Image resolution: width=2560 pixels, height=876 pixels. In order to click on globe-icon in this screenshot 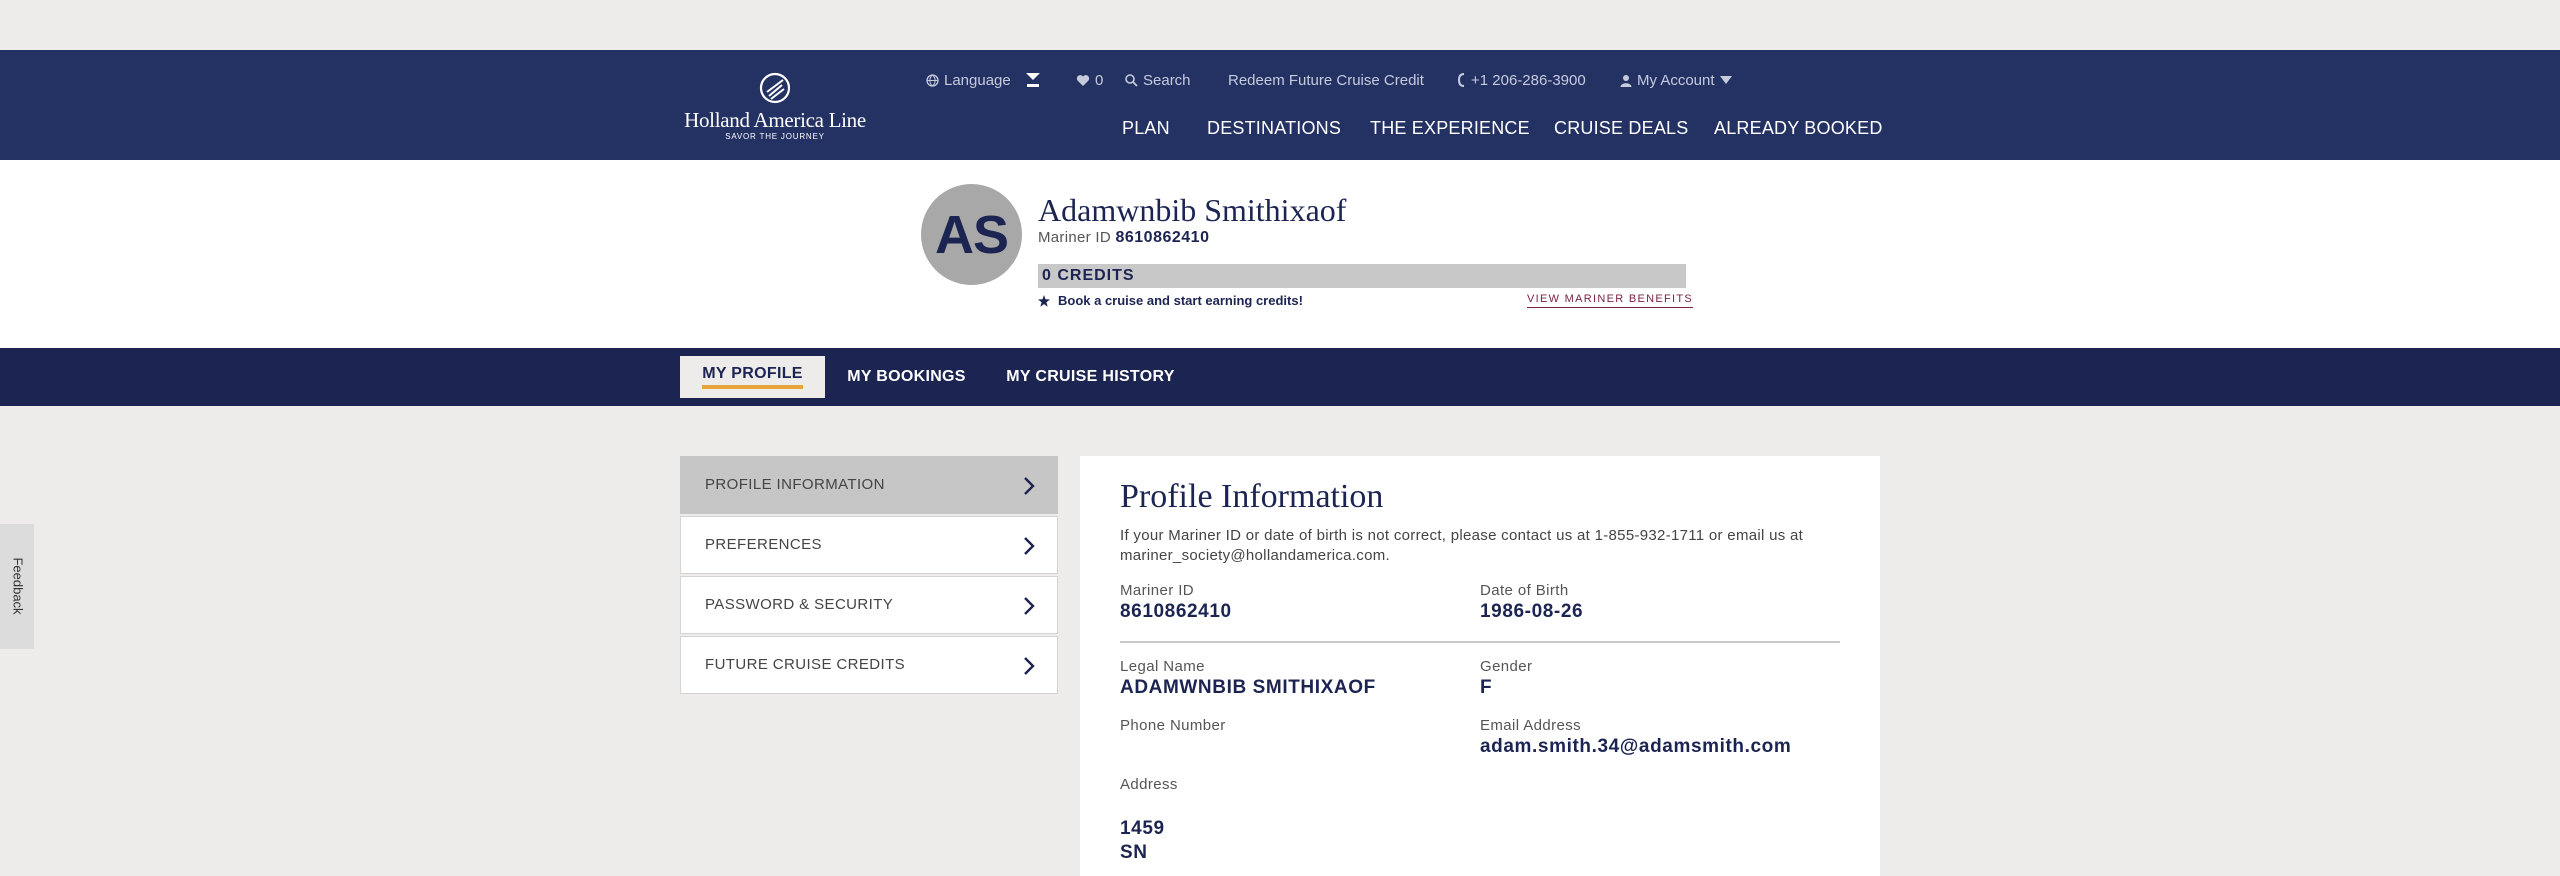, I will do `click(932, 80)`.